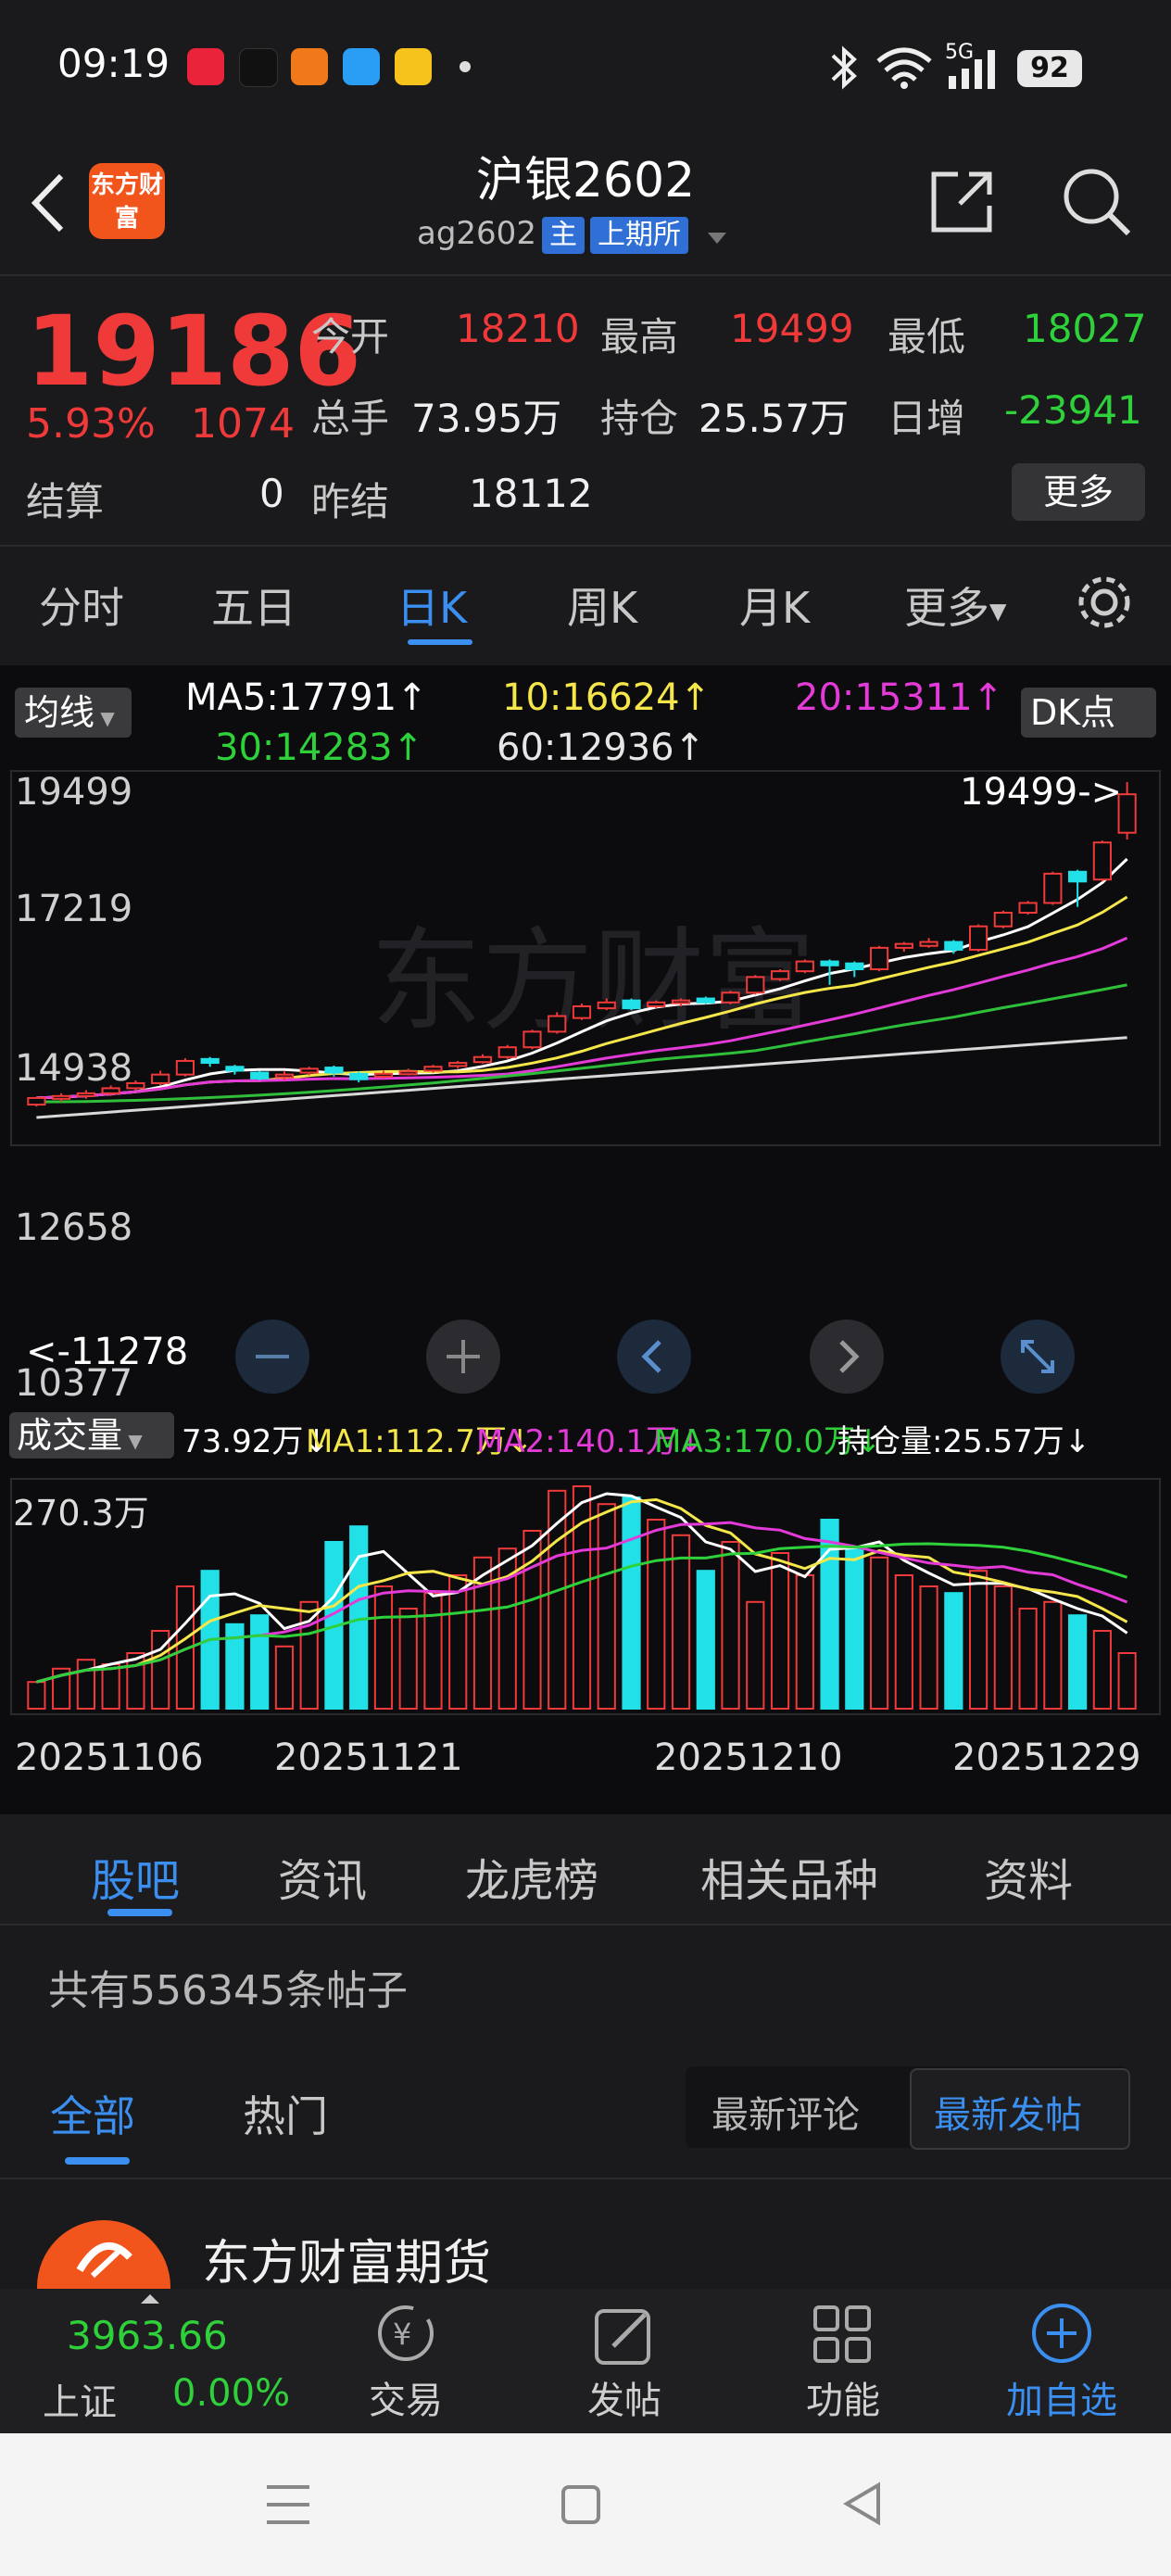  I want to click on tab-five-day: 五日, so click(254, 605).